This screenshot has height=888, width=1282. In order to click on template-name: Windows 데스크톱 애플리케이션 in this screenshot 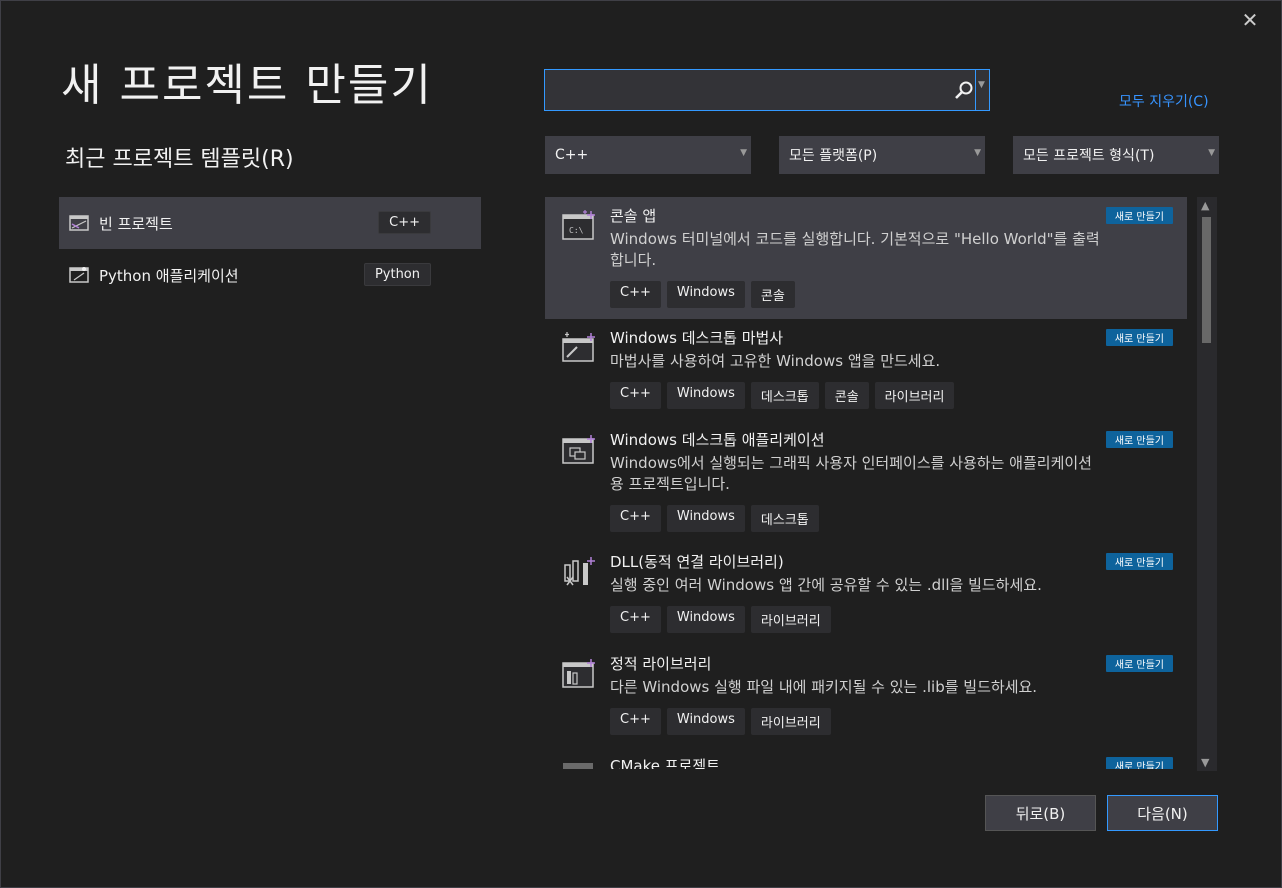, I will do `click(717, 440)`.